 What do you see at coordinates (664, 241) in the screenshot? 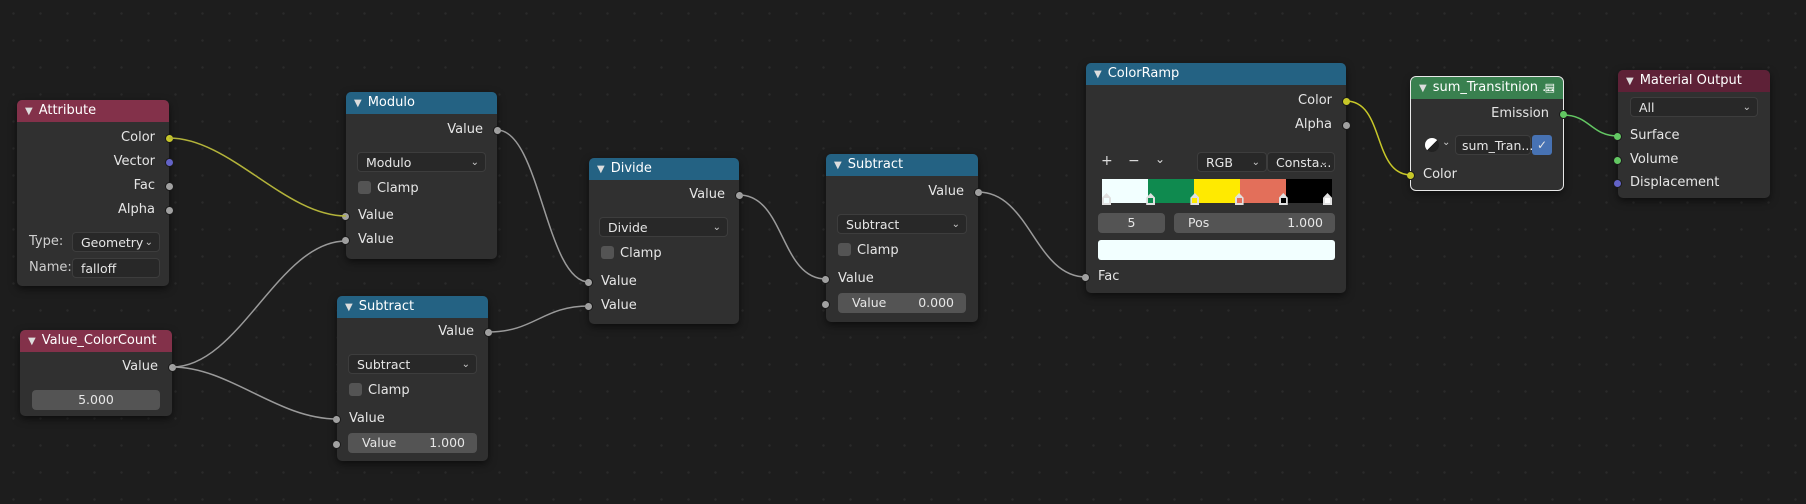
I see `divide-node: ▼ Divide Value Divide ⌄ Clamp Value Value` at bounding box center [664, 241].